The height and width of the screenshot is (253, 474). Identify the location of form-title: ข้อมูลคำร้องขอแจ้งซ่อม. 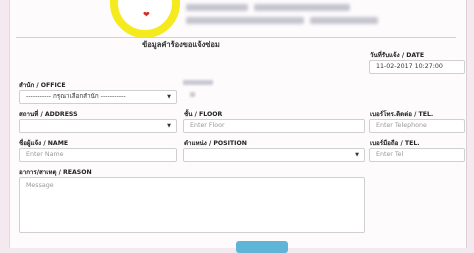
(181, 44).